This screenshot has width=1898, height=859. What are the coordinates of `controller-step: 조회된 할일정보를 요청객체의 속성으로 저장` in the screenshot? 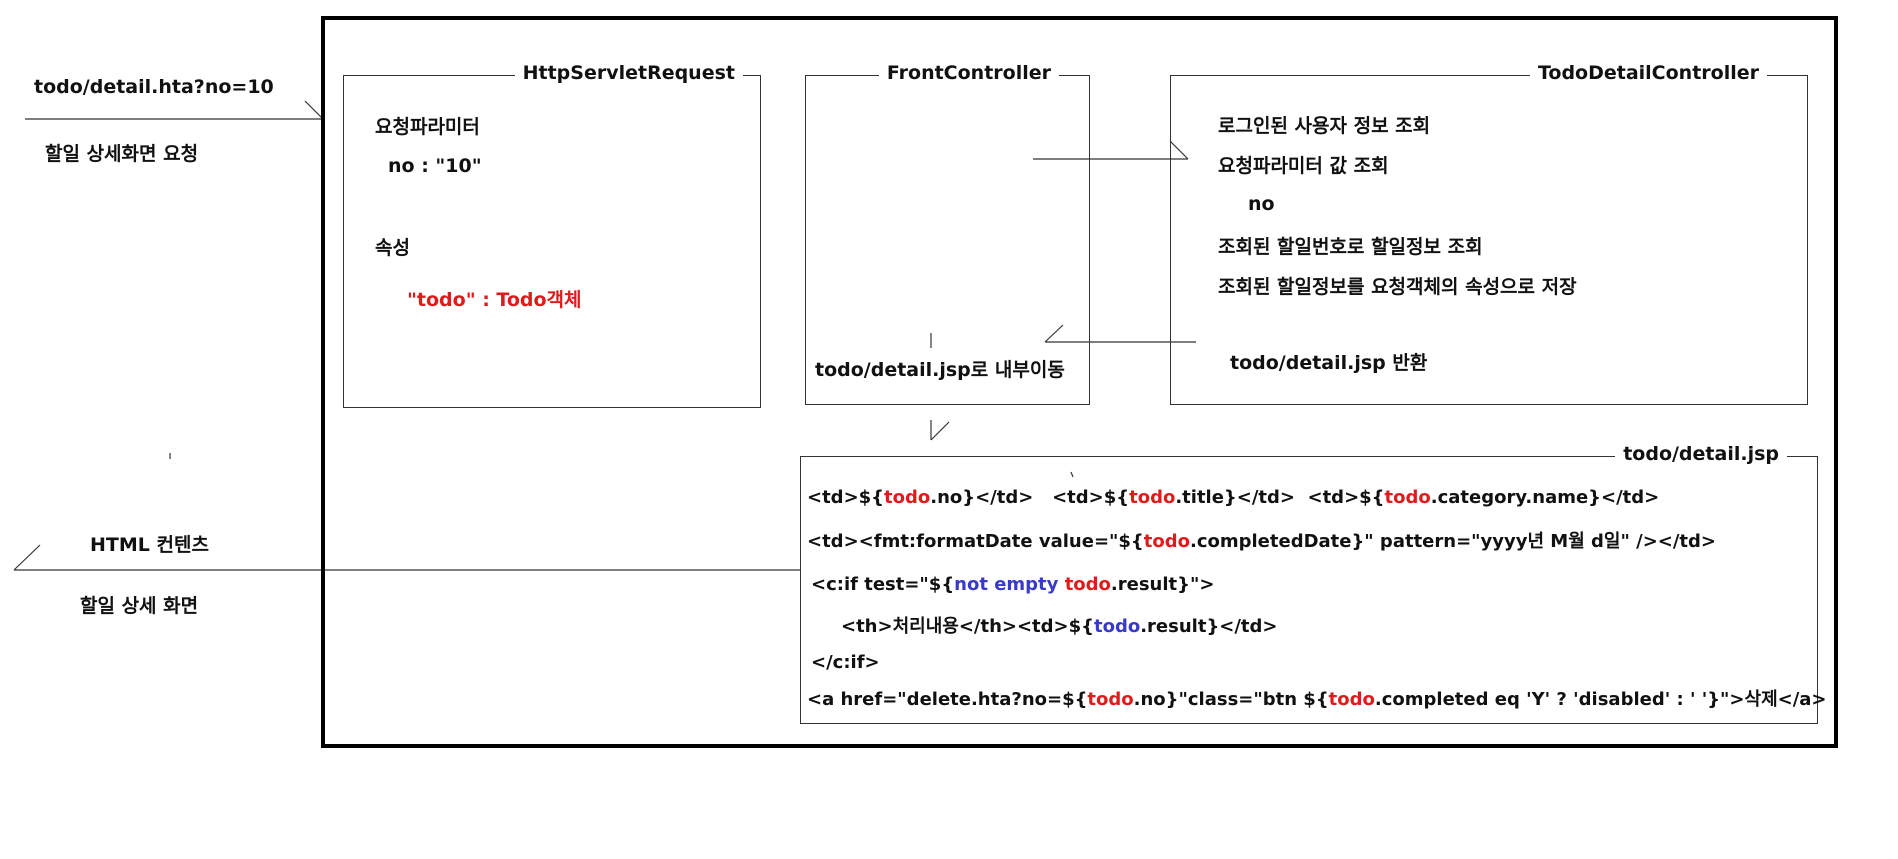 It's located at (1397, 287).